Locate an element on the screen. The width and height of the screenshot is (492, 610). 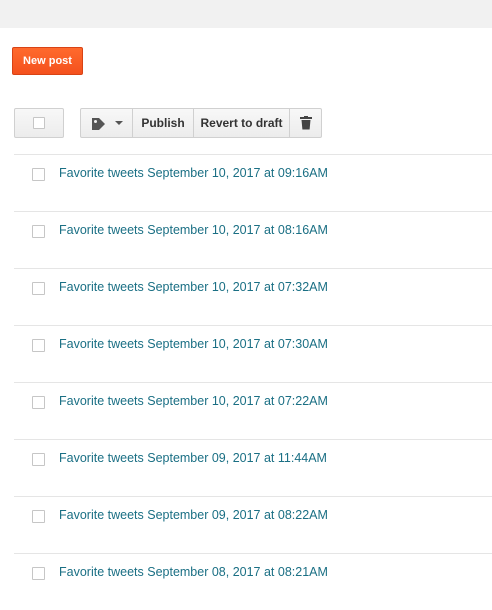
select-all-checkbox-button is located at coordinates (39, 123).